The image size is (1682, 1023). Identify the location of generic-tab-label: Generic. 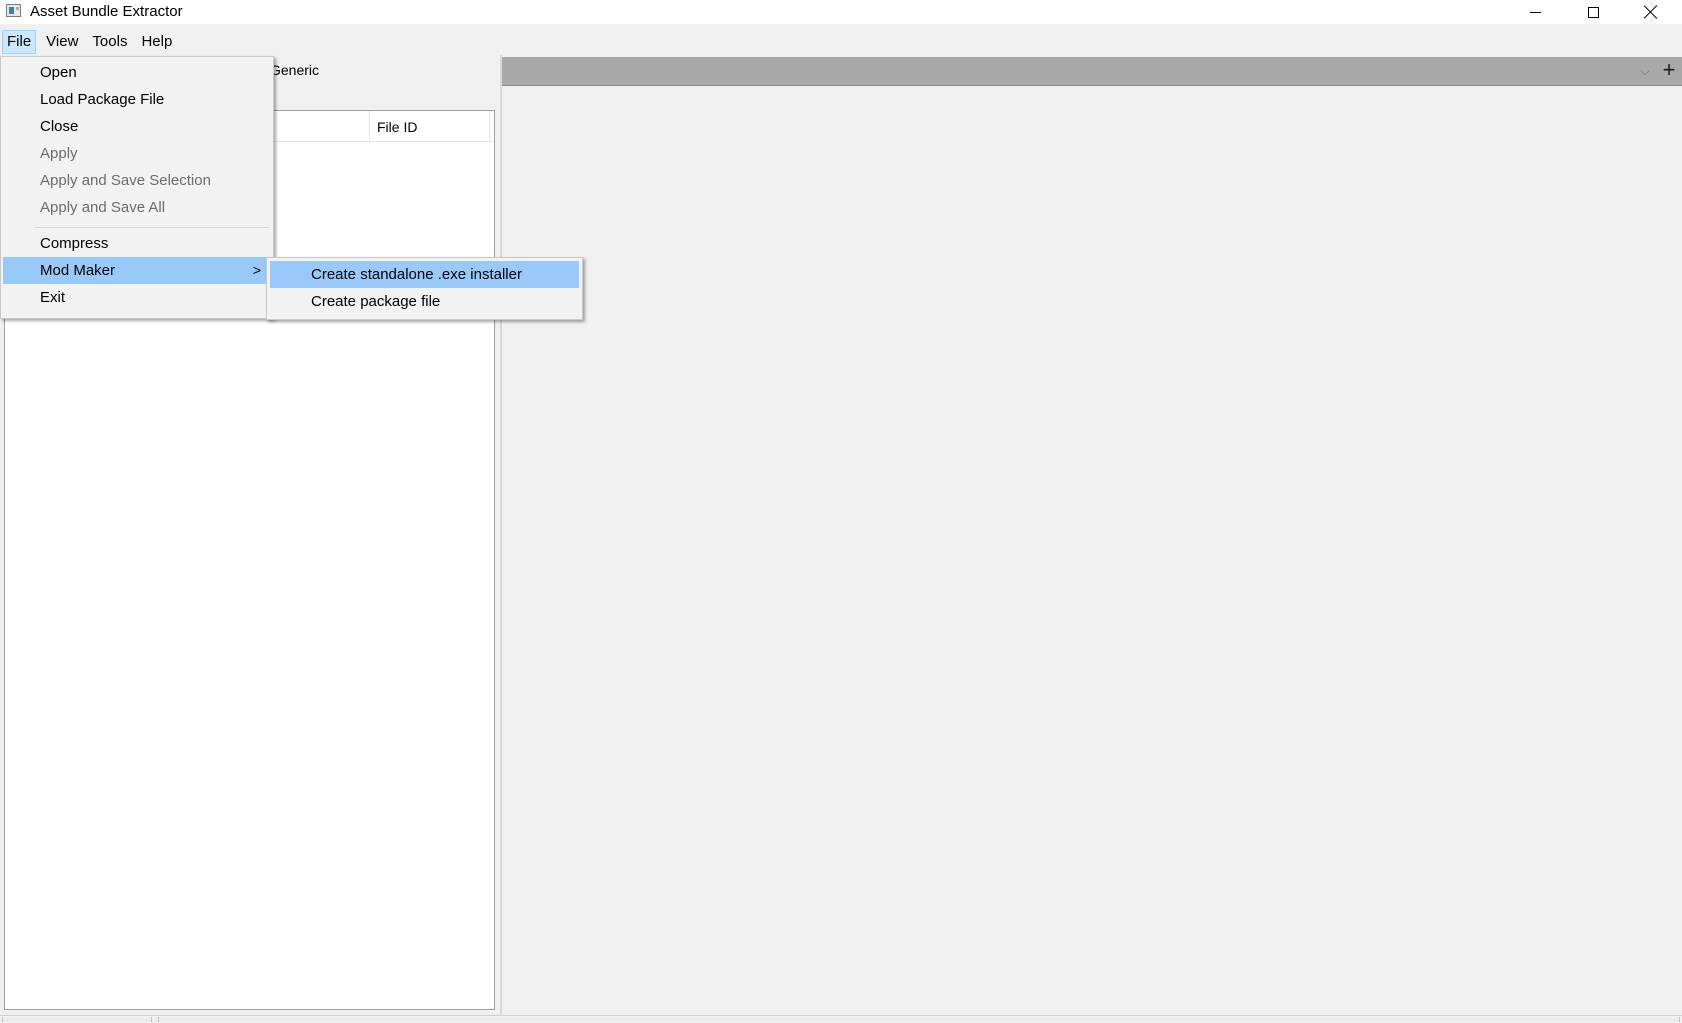
(294, 70).